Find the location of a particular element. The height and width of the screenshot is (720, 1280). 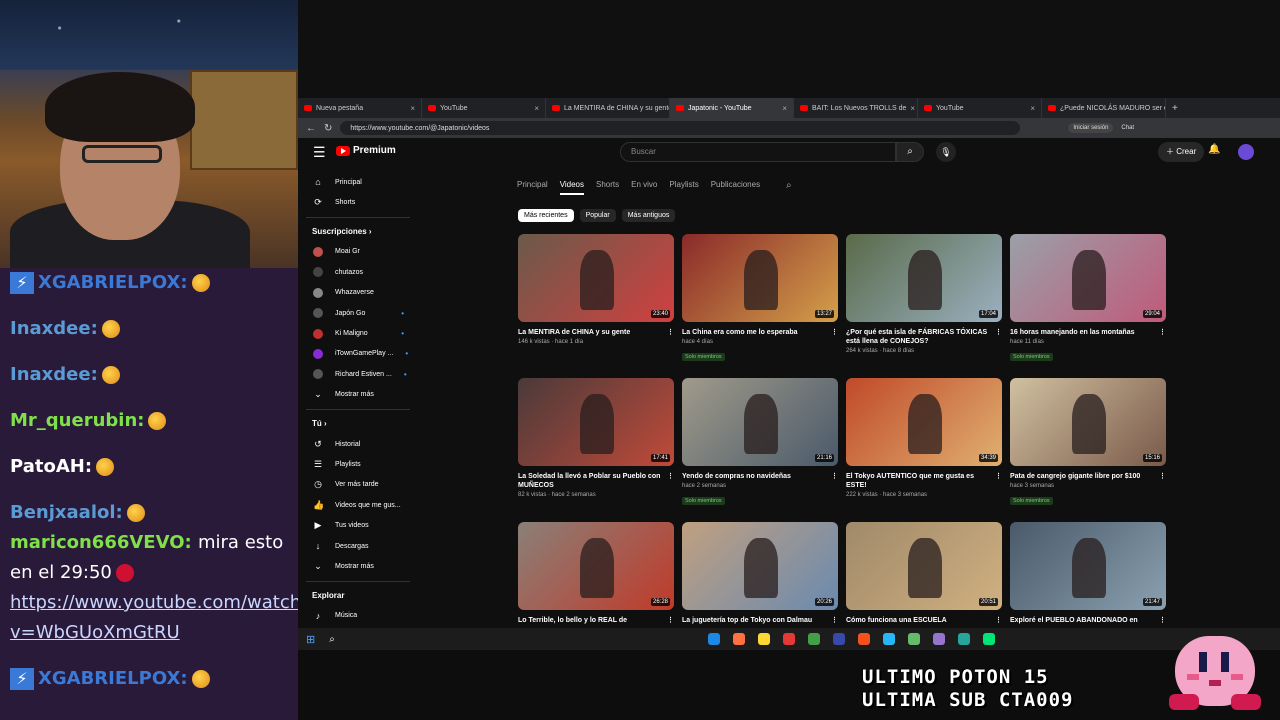

tab-en-vivo: En vivo is located at coordinates (644, 187).